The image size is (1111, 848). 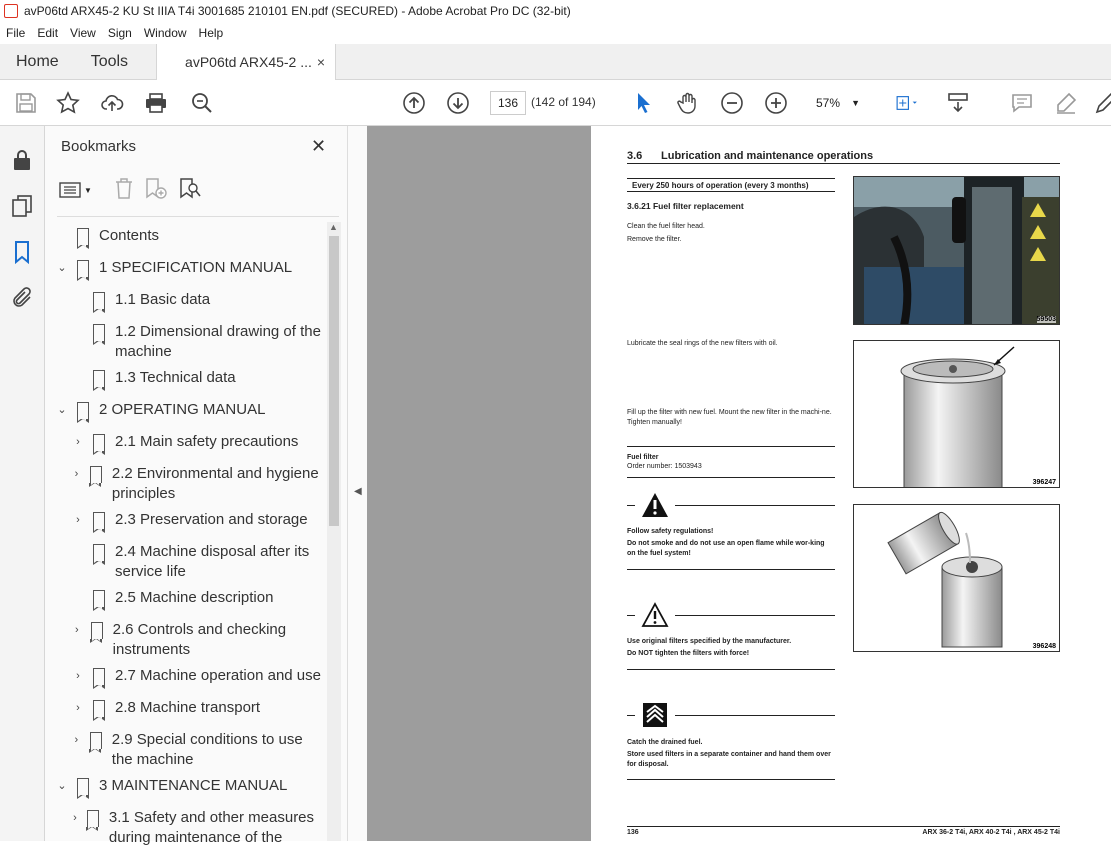 What do you see at coordinates (202, 103) in the screenshot?
I see `zoom-search-icon` at bounding box center [202, 103].